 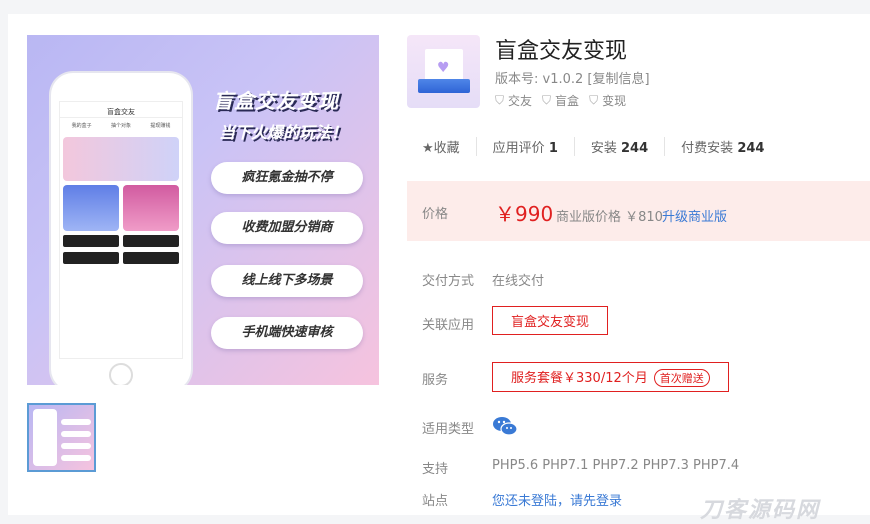 I want to click on wechat-icon, so click(x=505, y=426).